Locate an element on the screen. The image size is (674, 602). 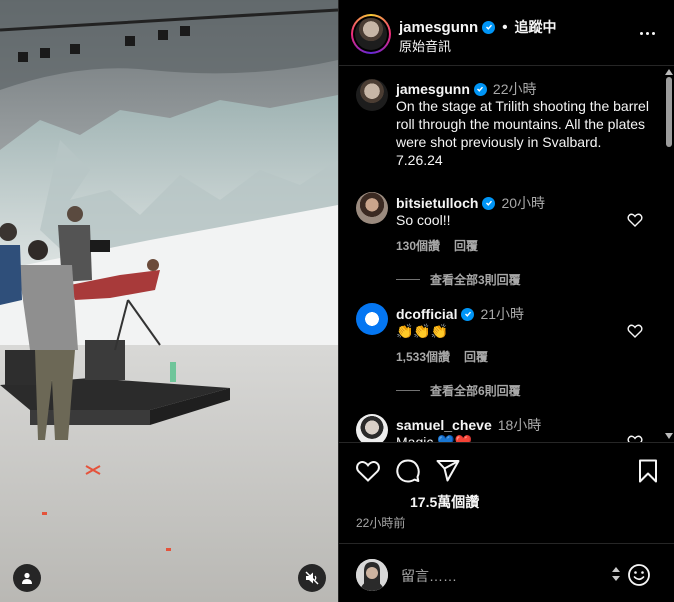
comment-username: samuel_cheve is located at coordinates (444, 425).